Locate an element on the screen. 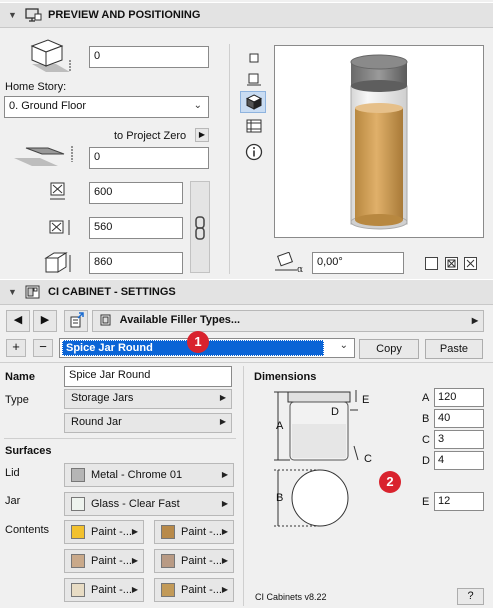 This screenshot has width=493, height=608. contents-material-2: Paint -... ▶ is located at coordinates (194, 532).